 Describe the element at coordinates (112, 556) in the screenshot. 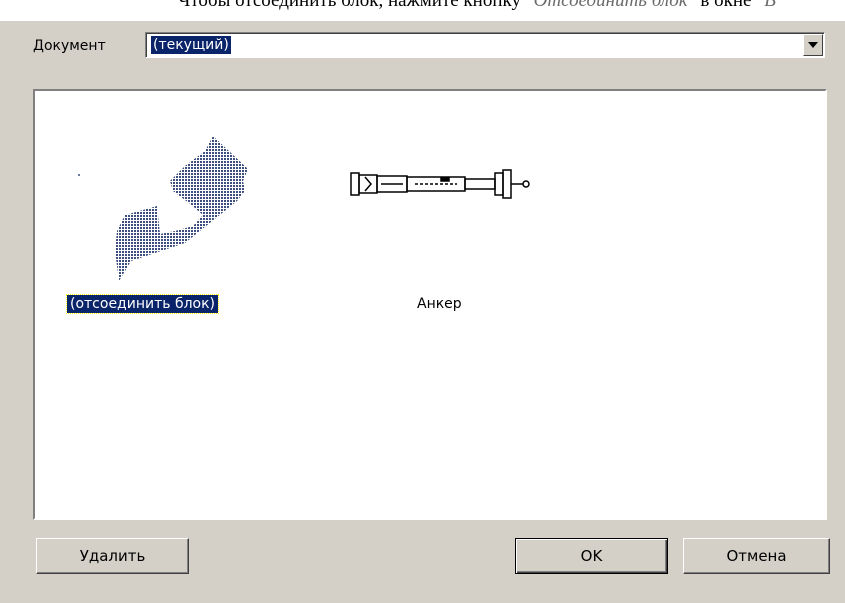

I see `delete-button: Удалить` at that location.